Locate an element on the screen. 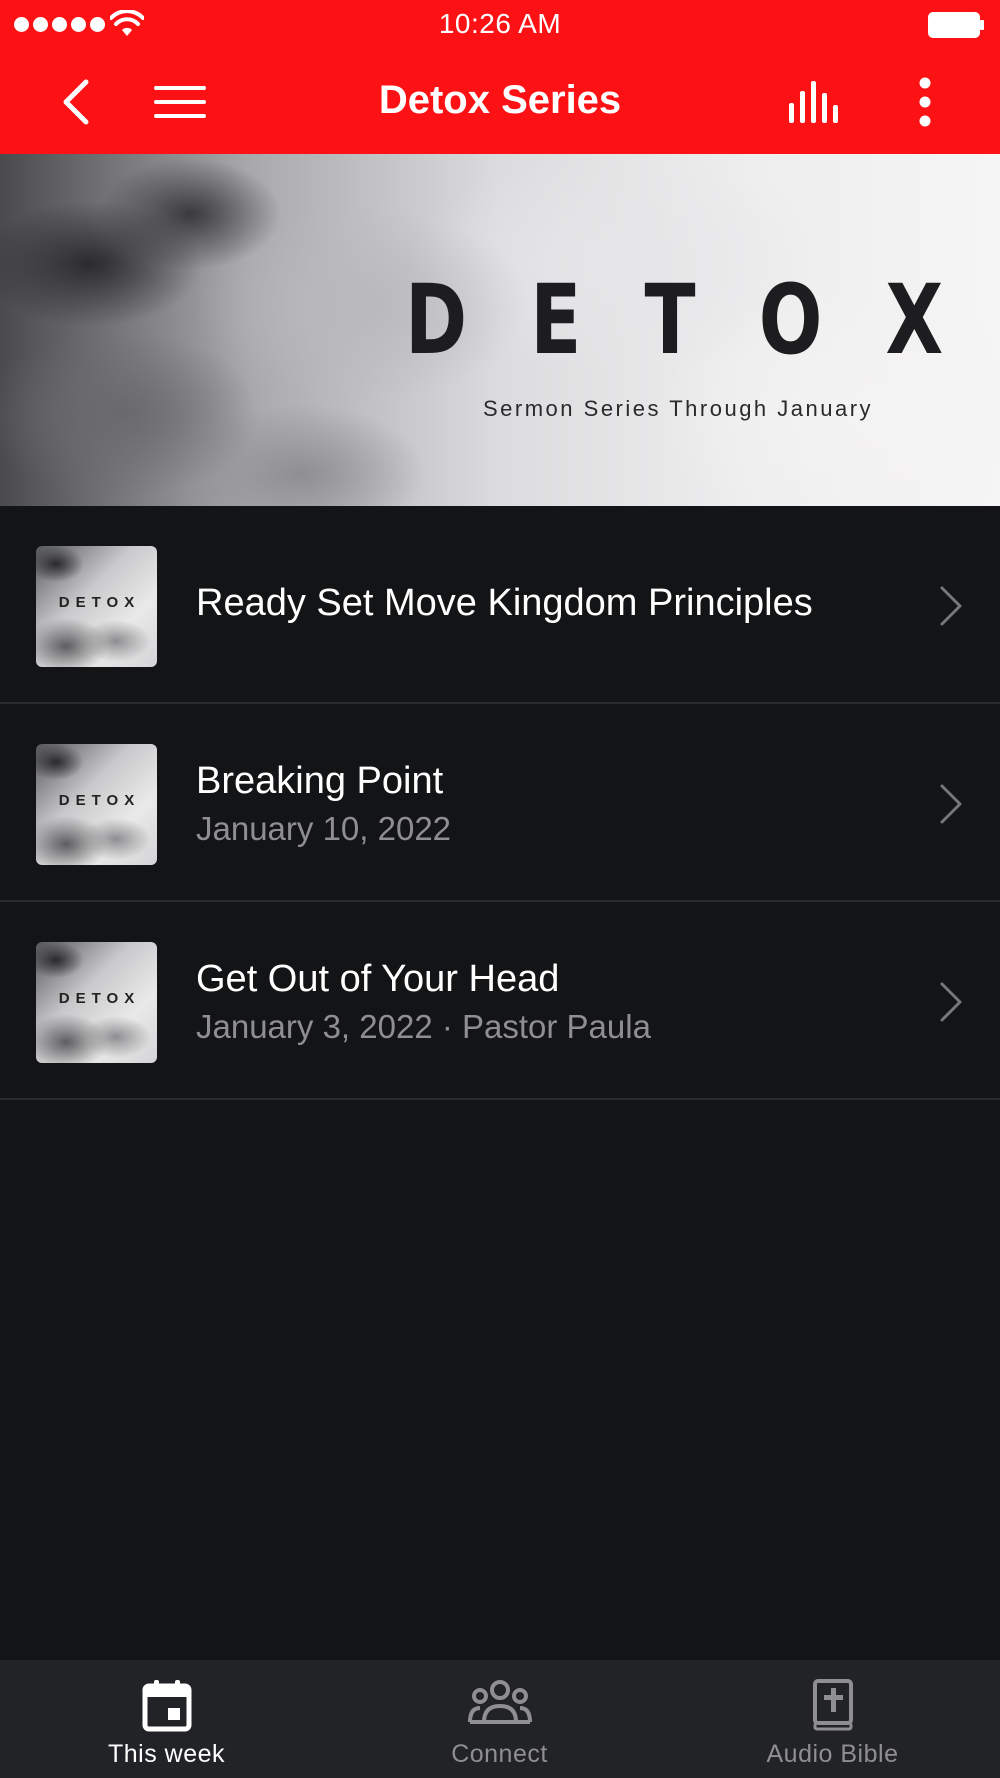  banner-title: D E T O X is located at coordinates (674, 320).